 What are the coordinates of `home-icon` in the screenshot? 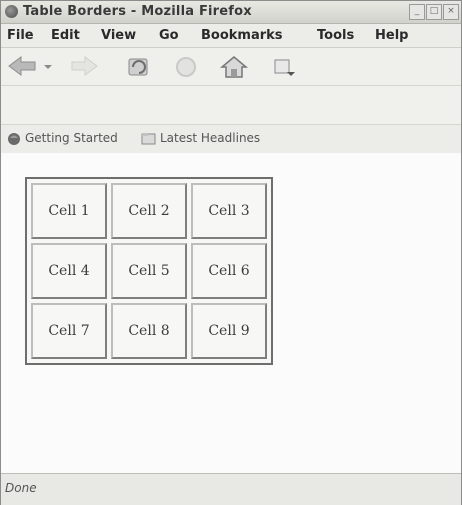 It's located at (234, 66).